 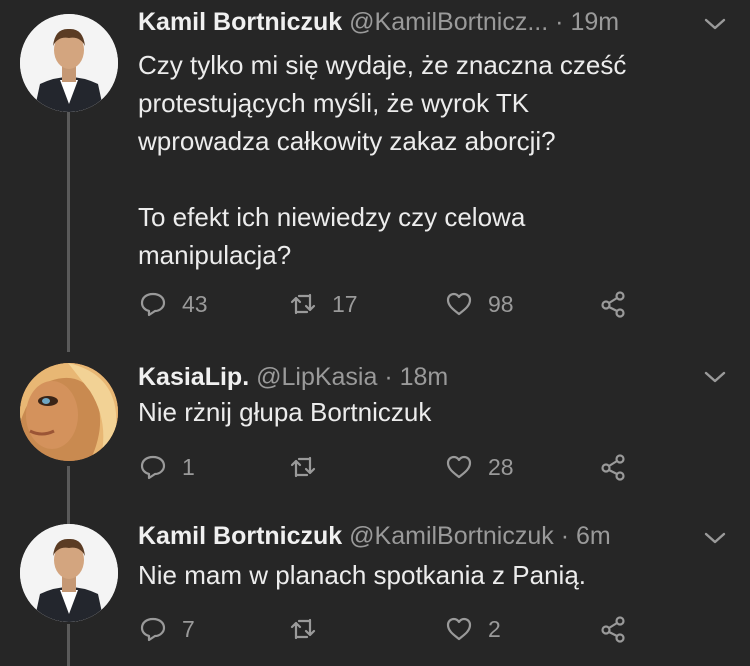 What do you see at coordinates (195, 303) in the screenshot?
I see `reply-count: 43` at bounding box center [195, 303].